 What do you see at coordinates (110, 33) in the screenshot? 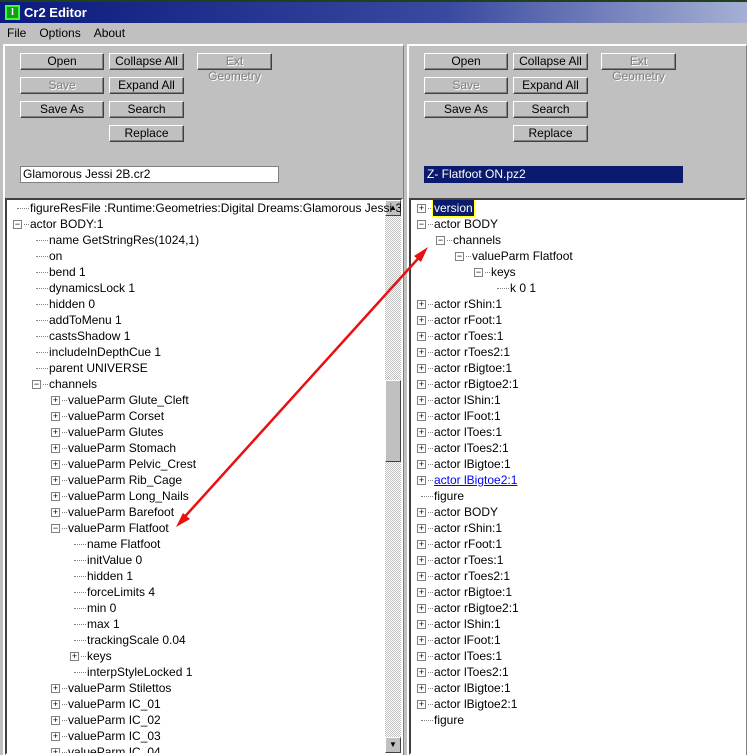
I see `menu-about: About` at bounding box center [110, 33].